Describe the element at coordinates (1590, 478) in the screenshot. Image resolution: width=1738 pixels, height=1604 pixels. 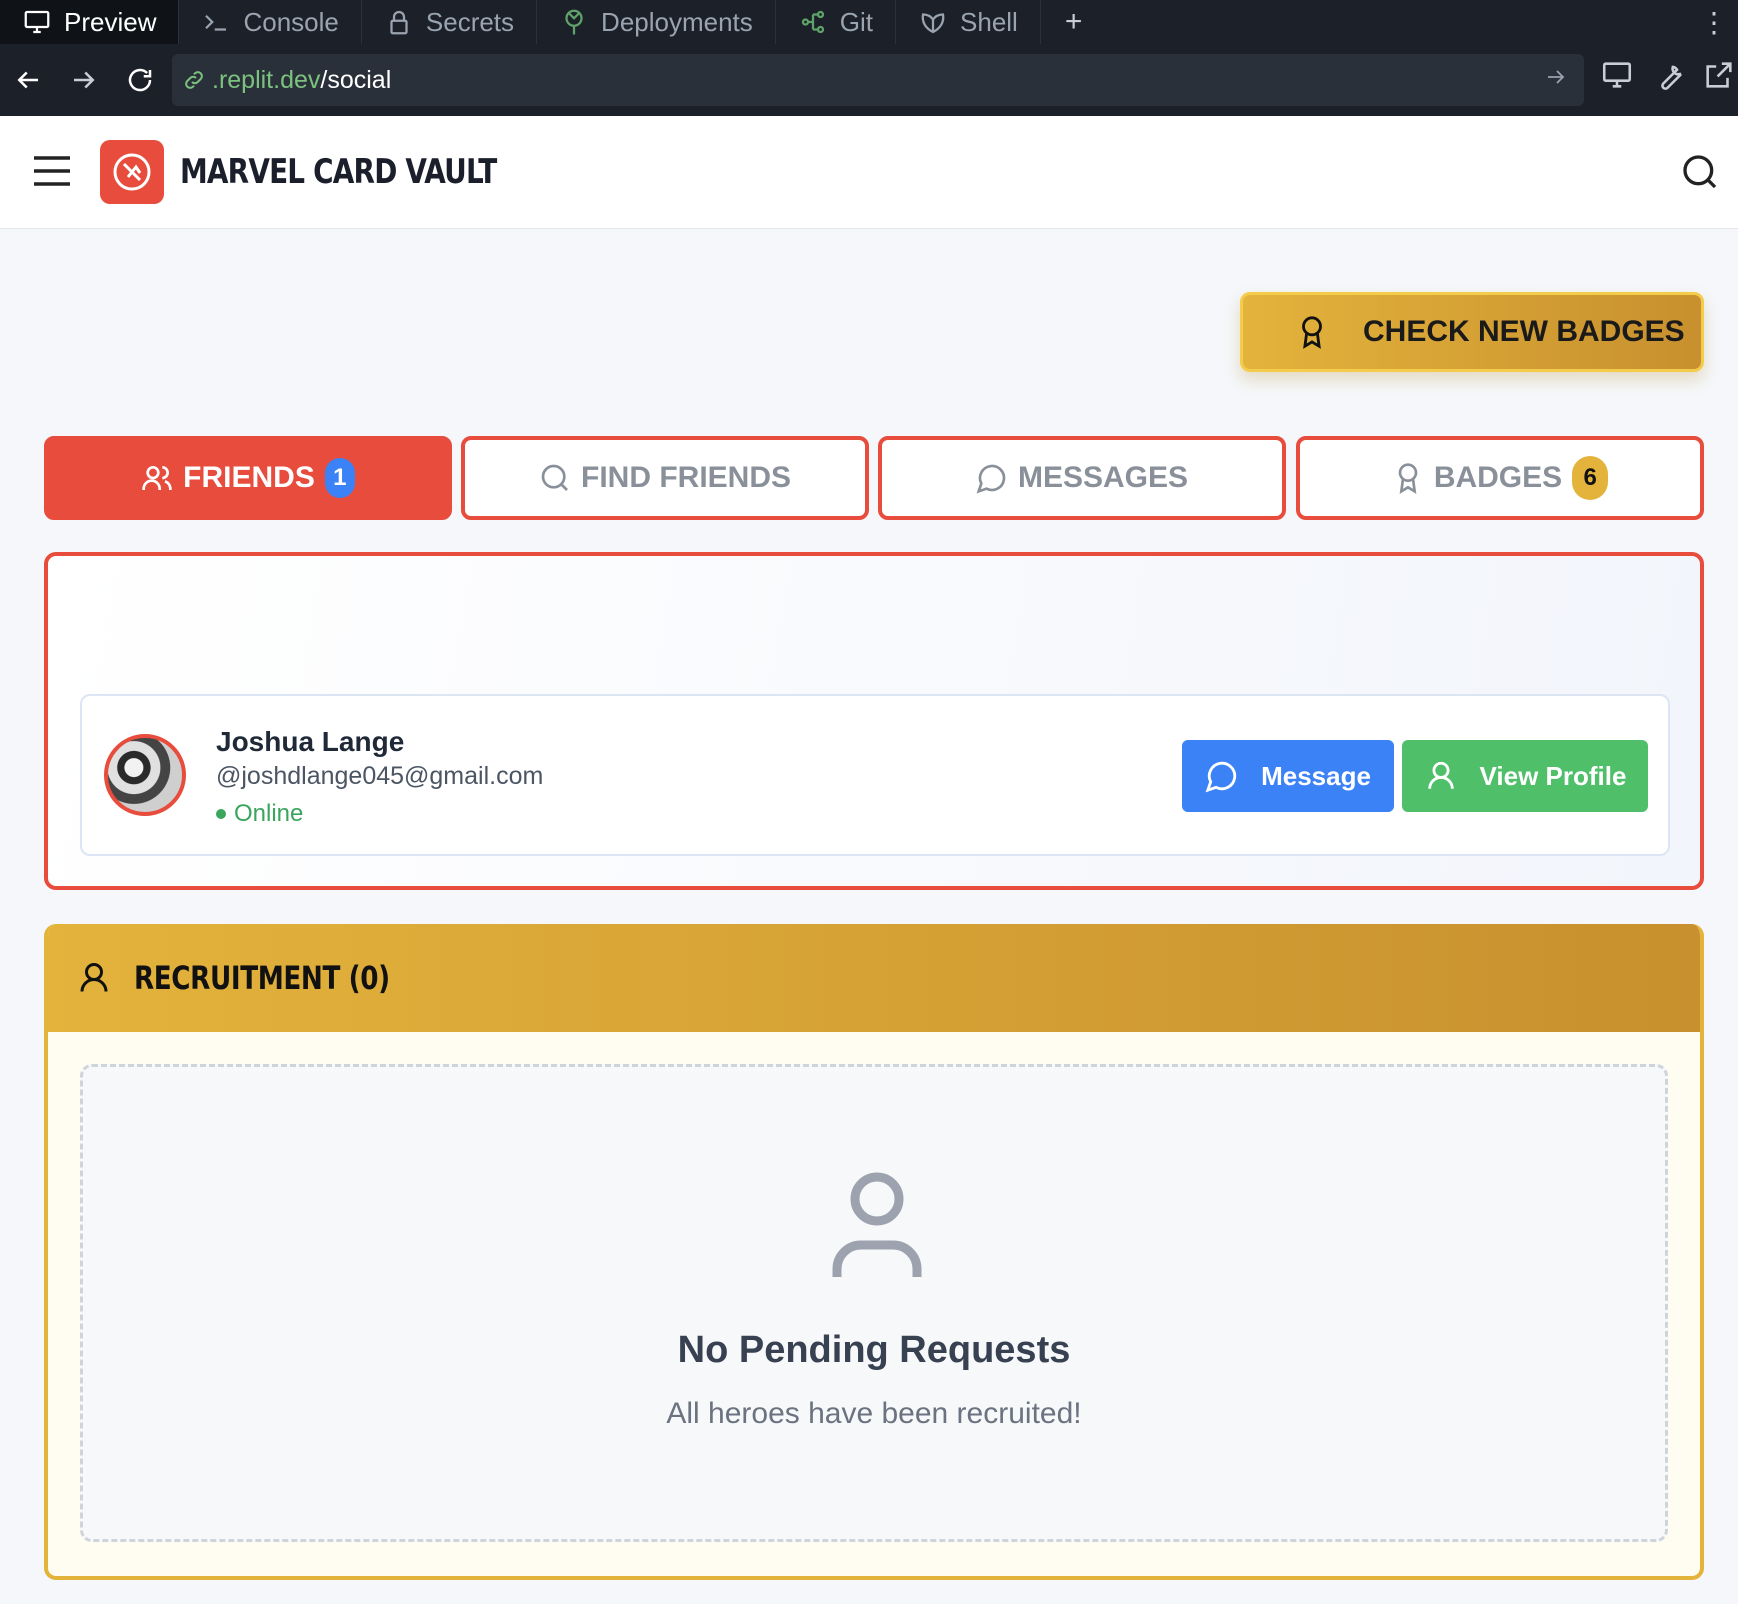
I see `badges-count-badge: 6` at that location.